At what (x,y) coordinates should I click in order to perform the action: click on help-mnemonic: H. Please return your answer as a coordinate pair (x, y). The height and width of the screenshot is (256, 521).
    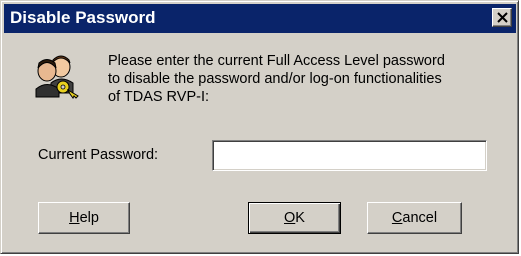
    Looking at the image, I should click on (74, 217).